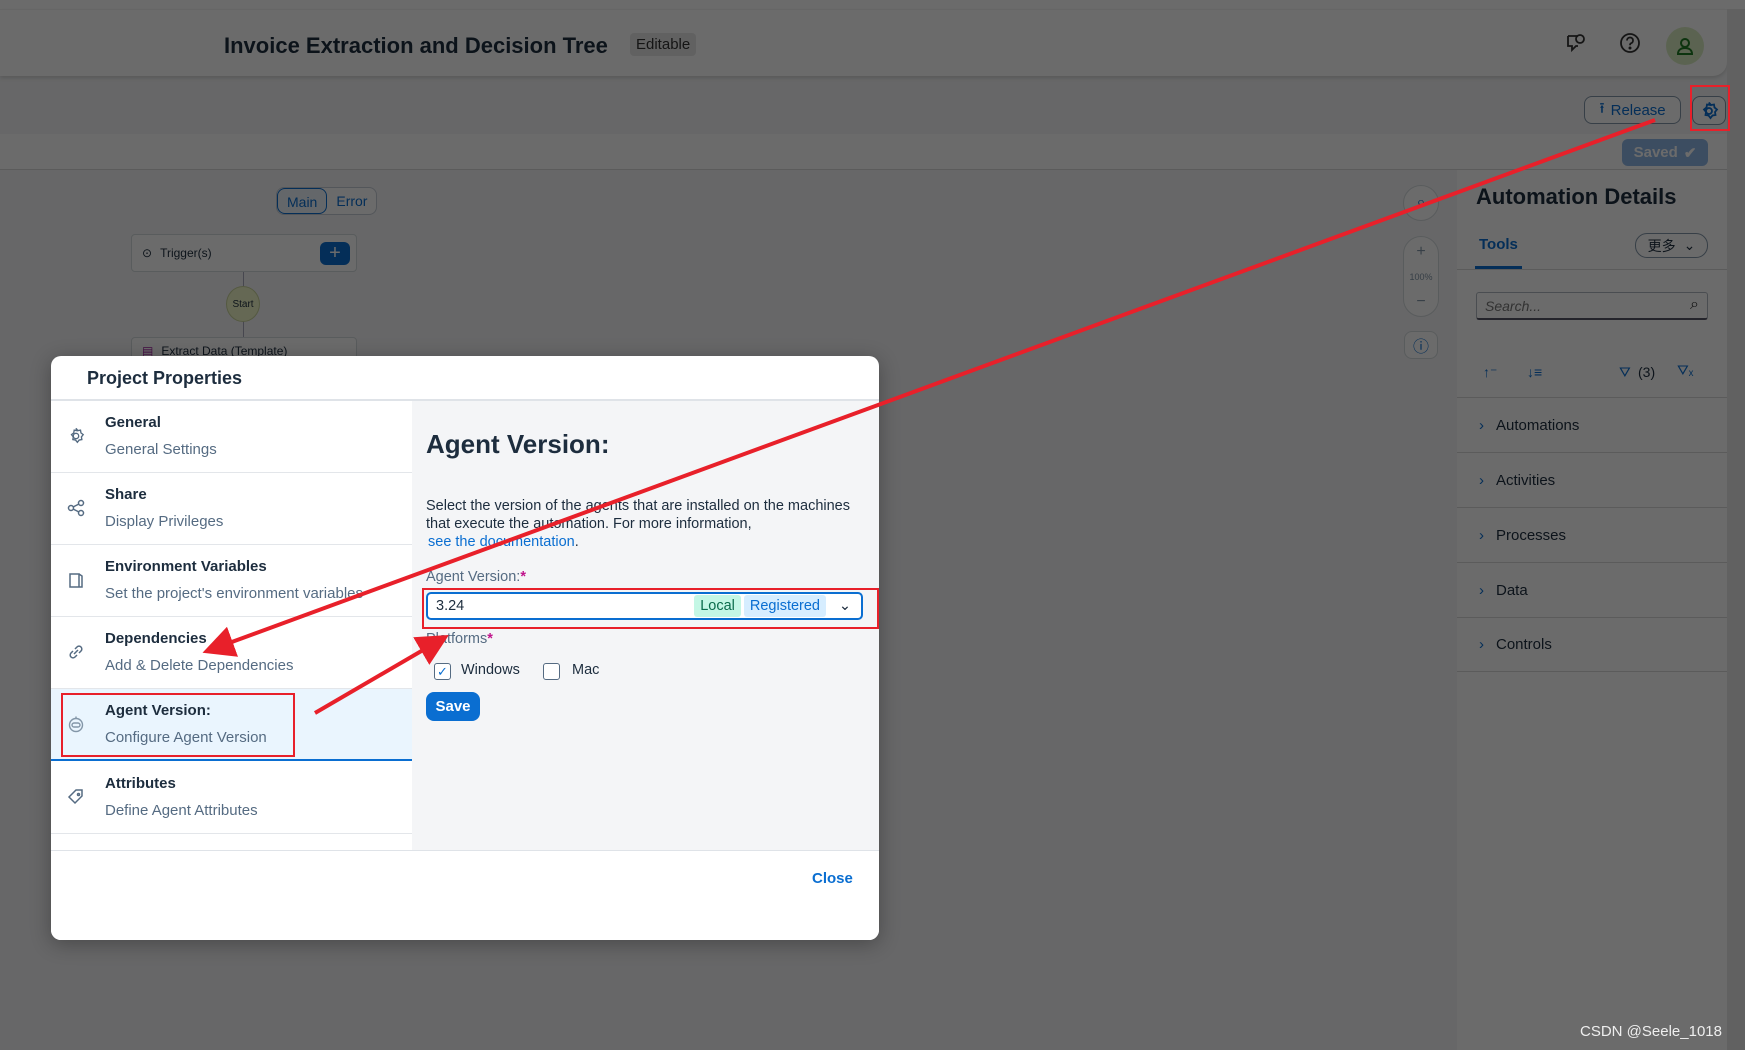  I want to click on list-item-data: › Data, so click(1592, 589).